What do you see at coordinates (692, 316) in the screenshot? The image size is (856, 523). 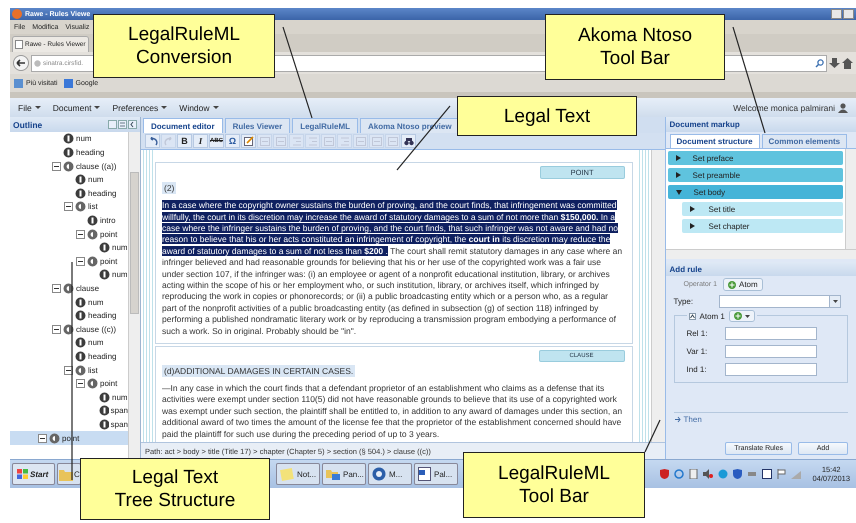 I see `collapse-icon` at bounding box center [692, 316].